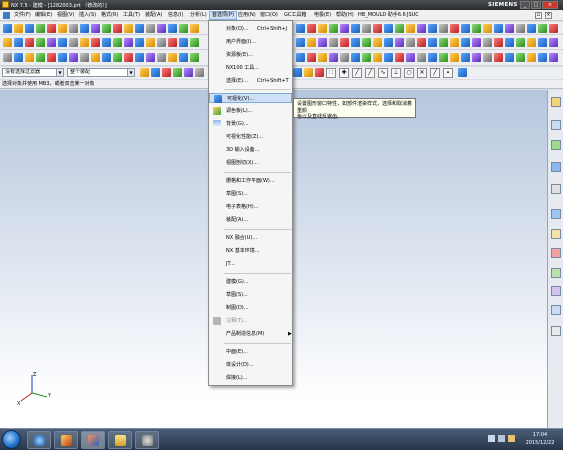 The width and height of the screenshot is (563, 450). What do you see at coordinates (128, 28) in the screenshot?
I see `boss-icon` at bounding box center [128, 28].